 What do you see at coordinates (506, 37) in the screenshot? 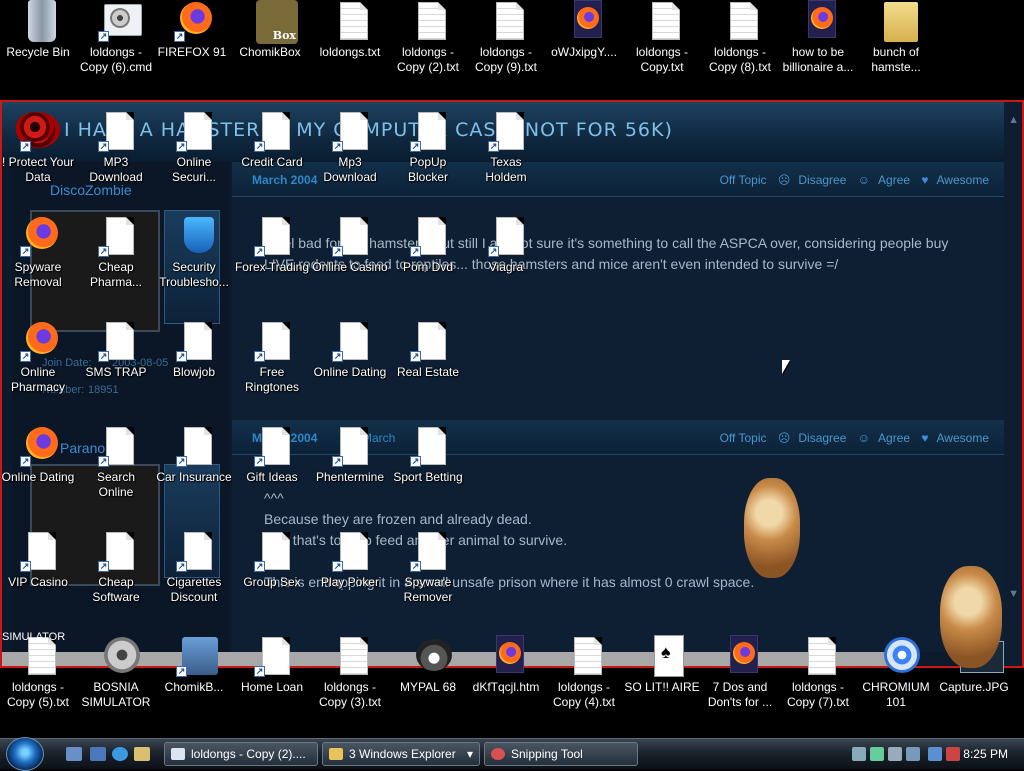
I see `desktop-icon: loldongs - Copy (9).txt` at bounding box center [506, 37].